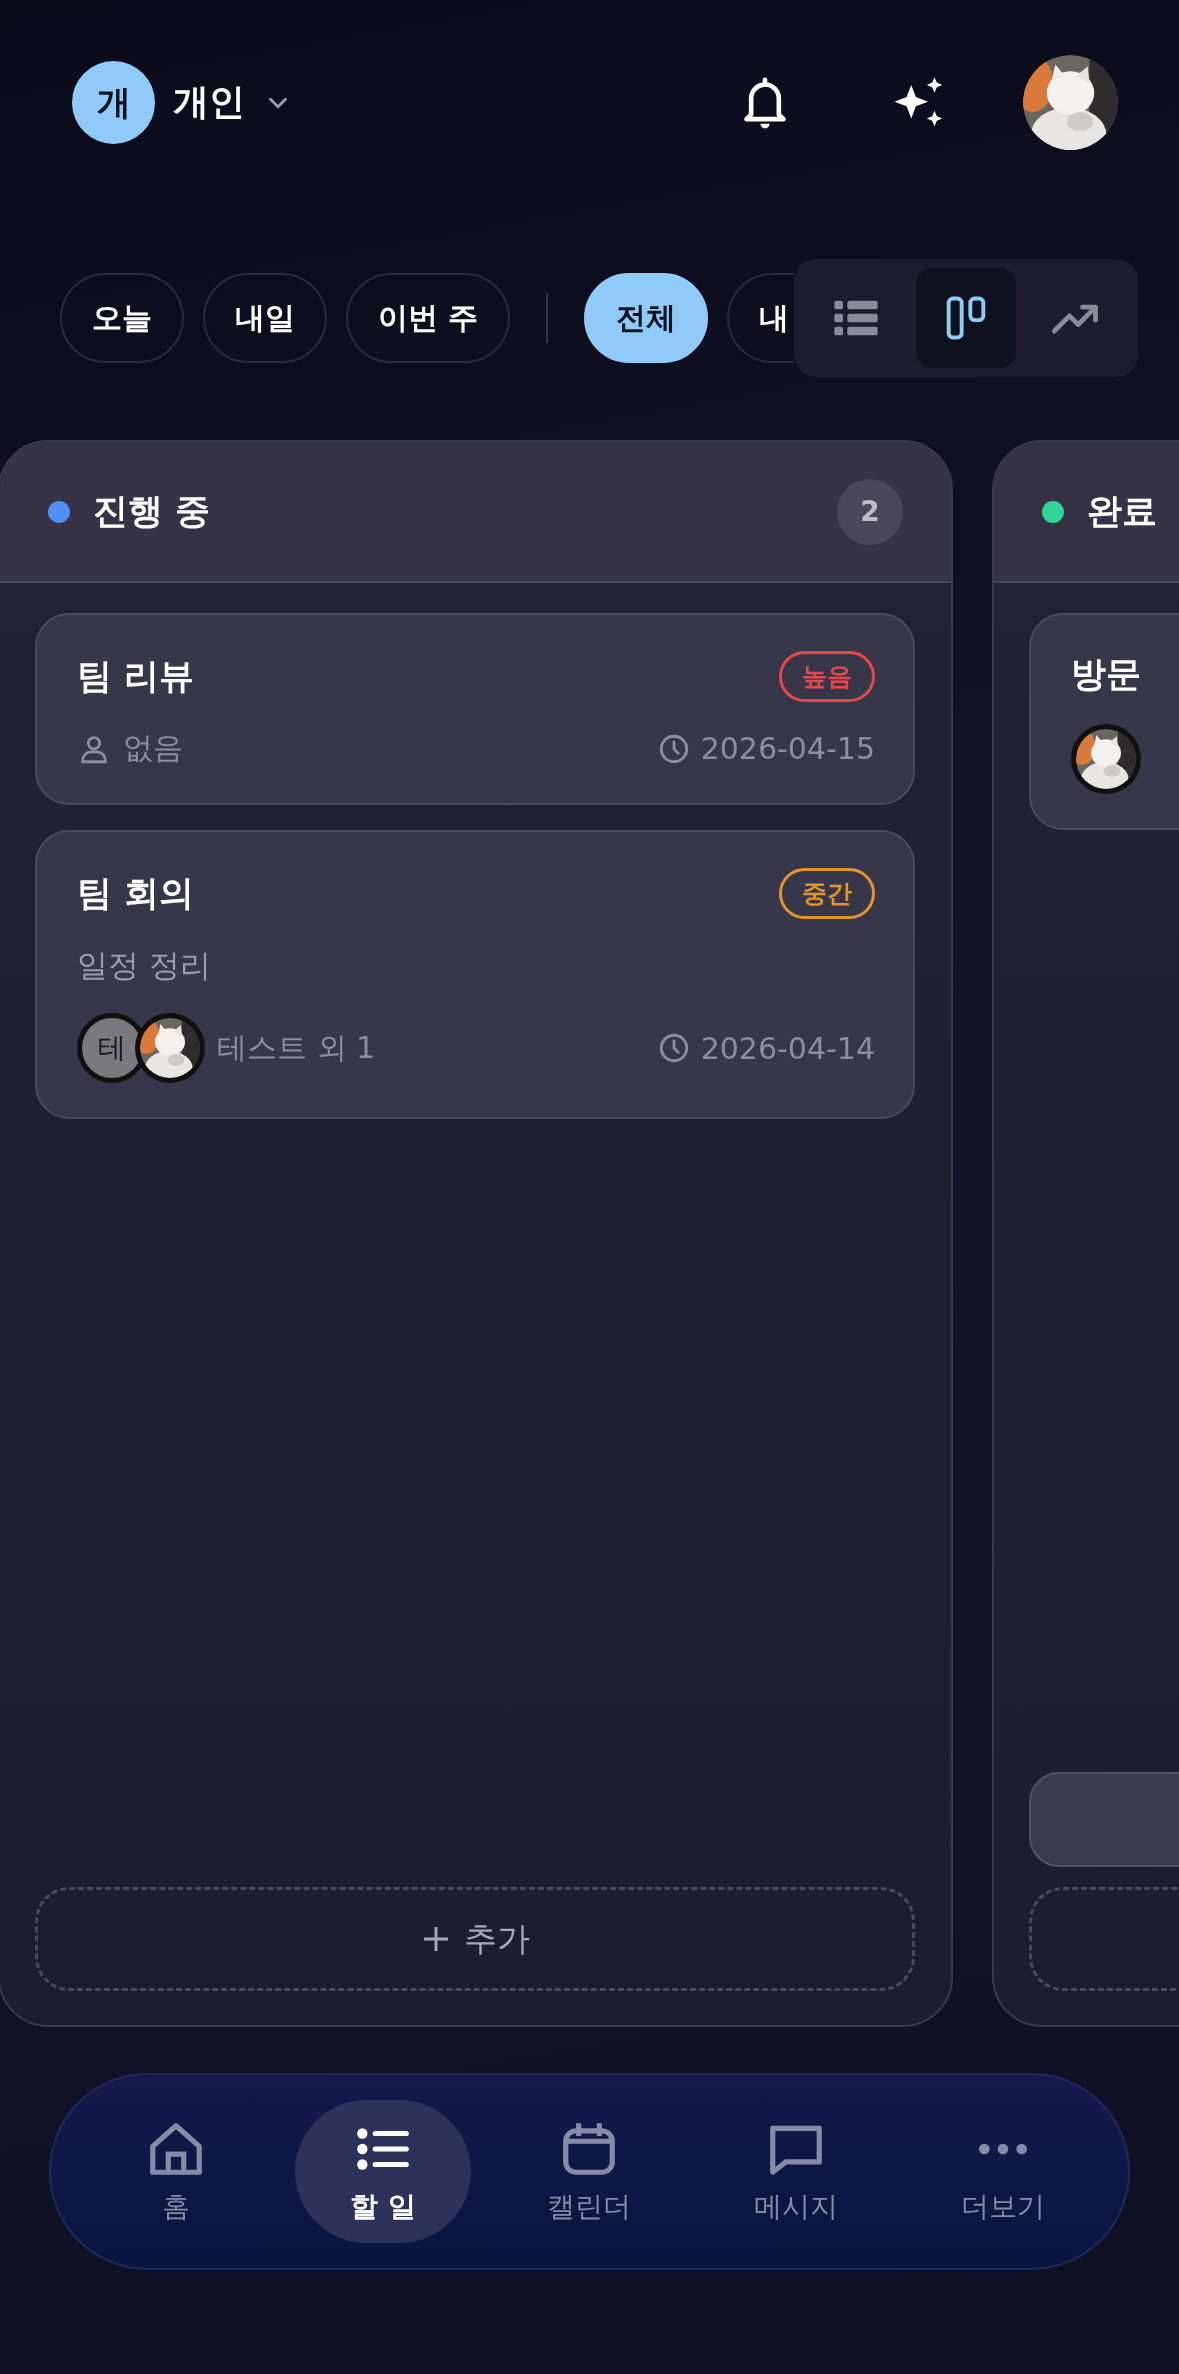 This screenshot has height=2374, width=1179. Describe the element at coordinates (827, 676) in the screenshot. I see `priority-badge: 높음` at that location.